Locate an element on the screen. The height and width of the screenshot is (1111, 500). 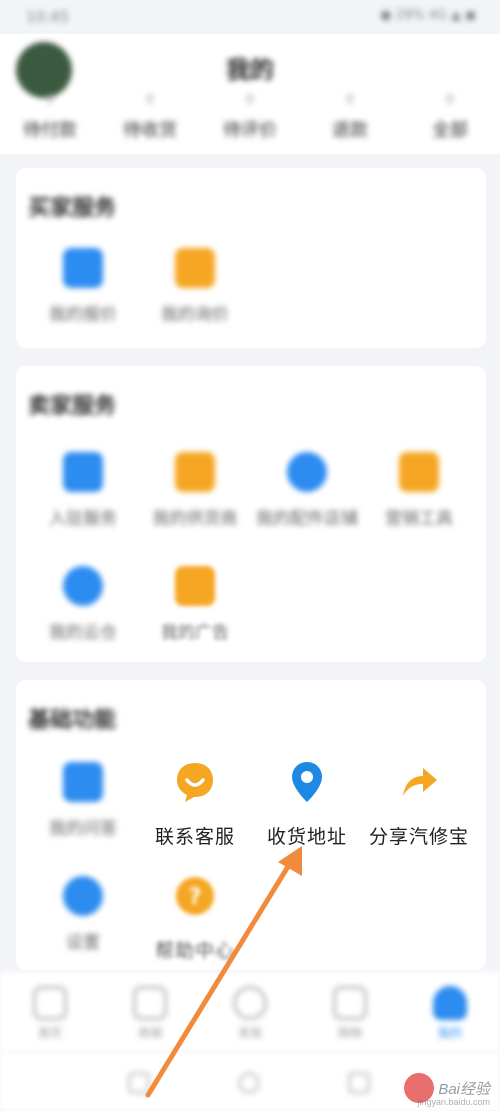
menu-item-settings: 设置 is located at coordinates (83, 926).